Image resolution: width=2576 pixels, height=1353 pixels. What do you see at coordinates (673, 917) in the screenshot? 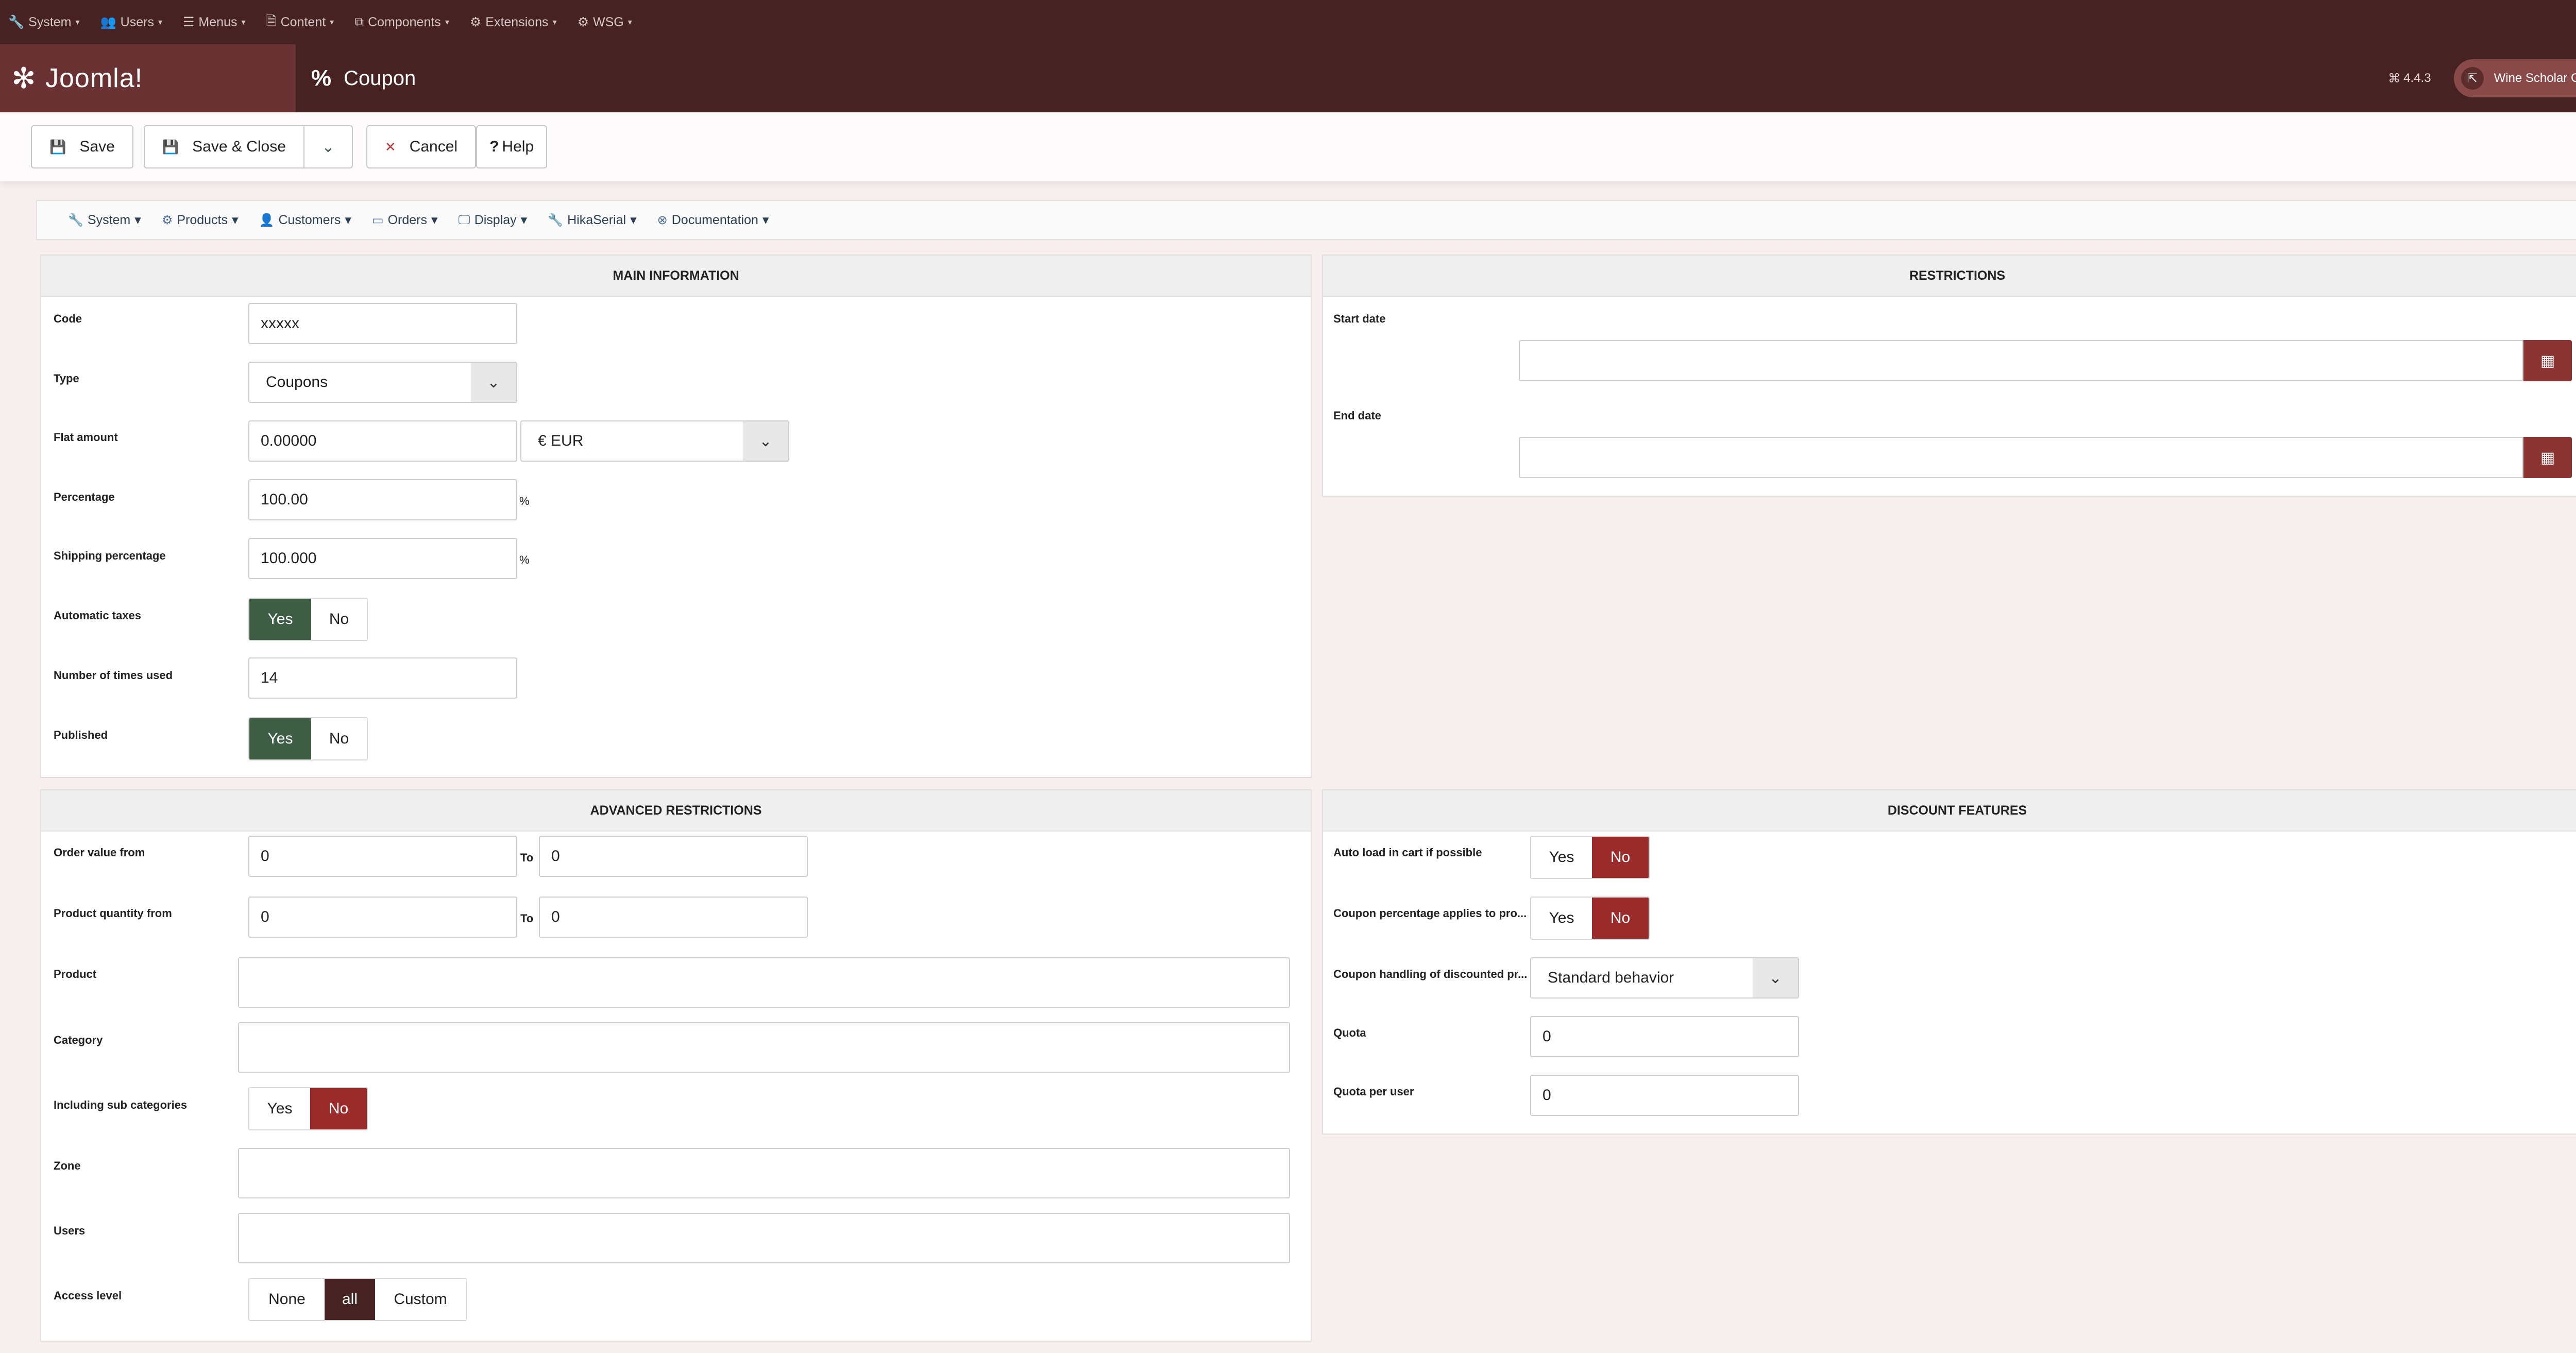
I see `product-quantity-to-input: 0` at bounding box center [673, 917].